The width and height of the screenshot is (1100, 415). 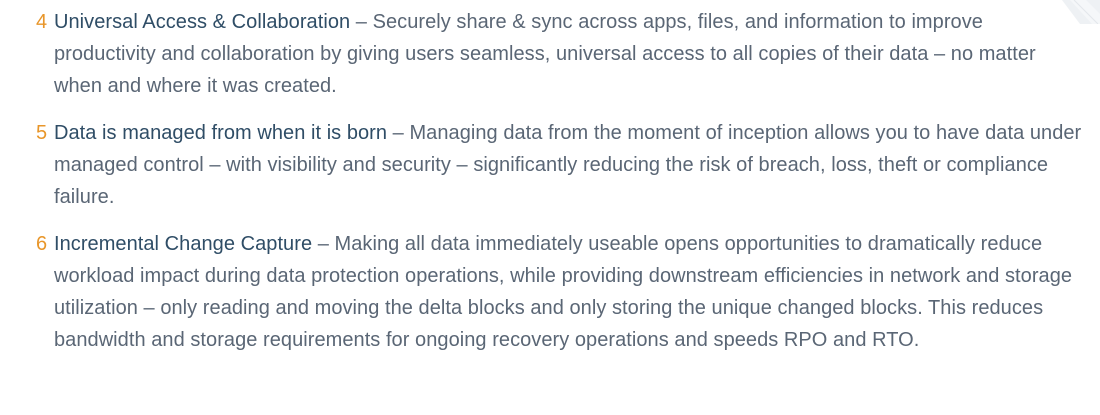 I want to click on item-number: 5, so click(x=42, y=133).